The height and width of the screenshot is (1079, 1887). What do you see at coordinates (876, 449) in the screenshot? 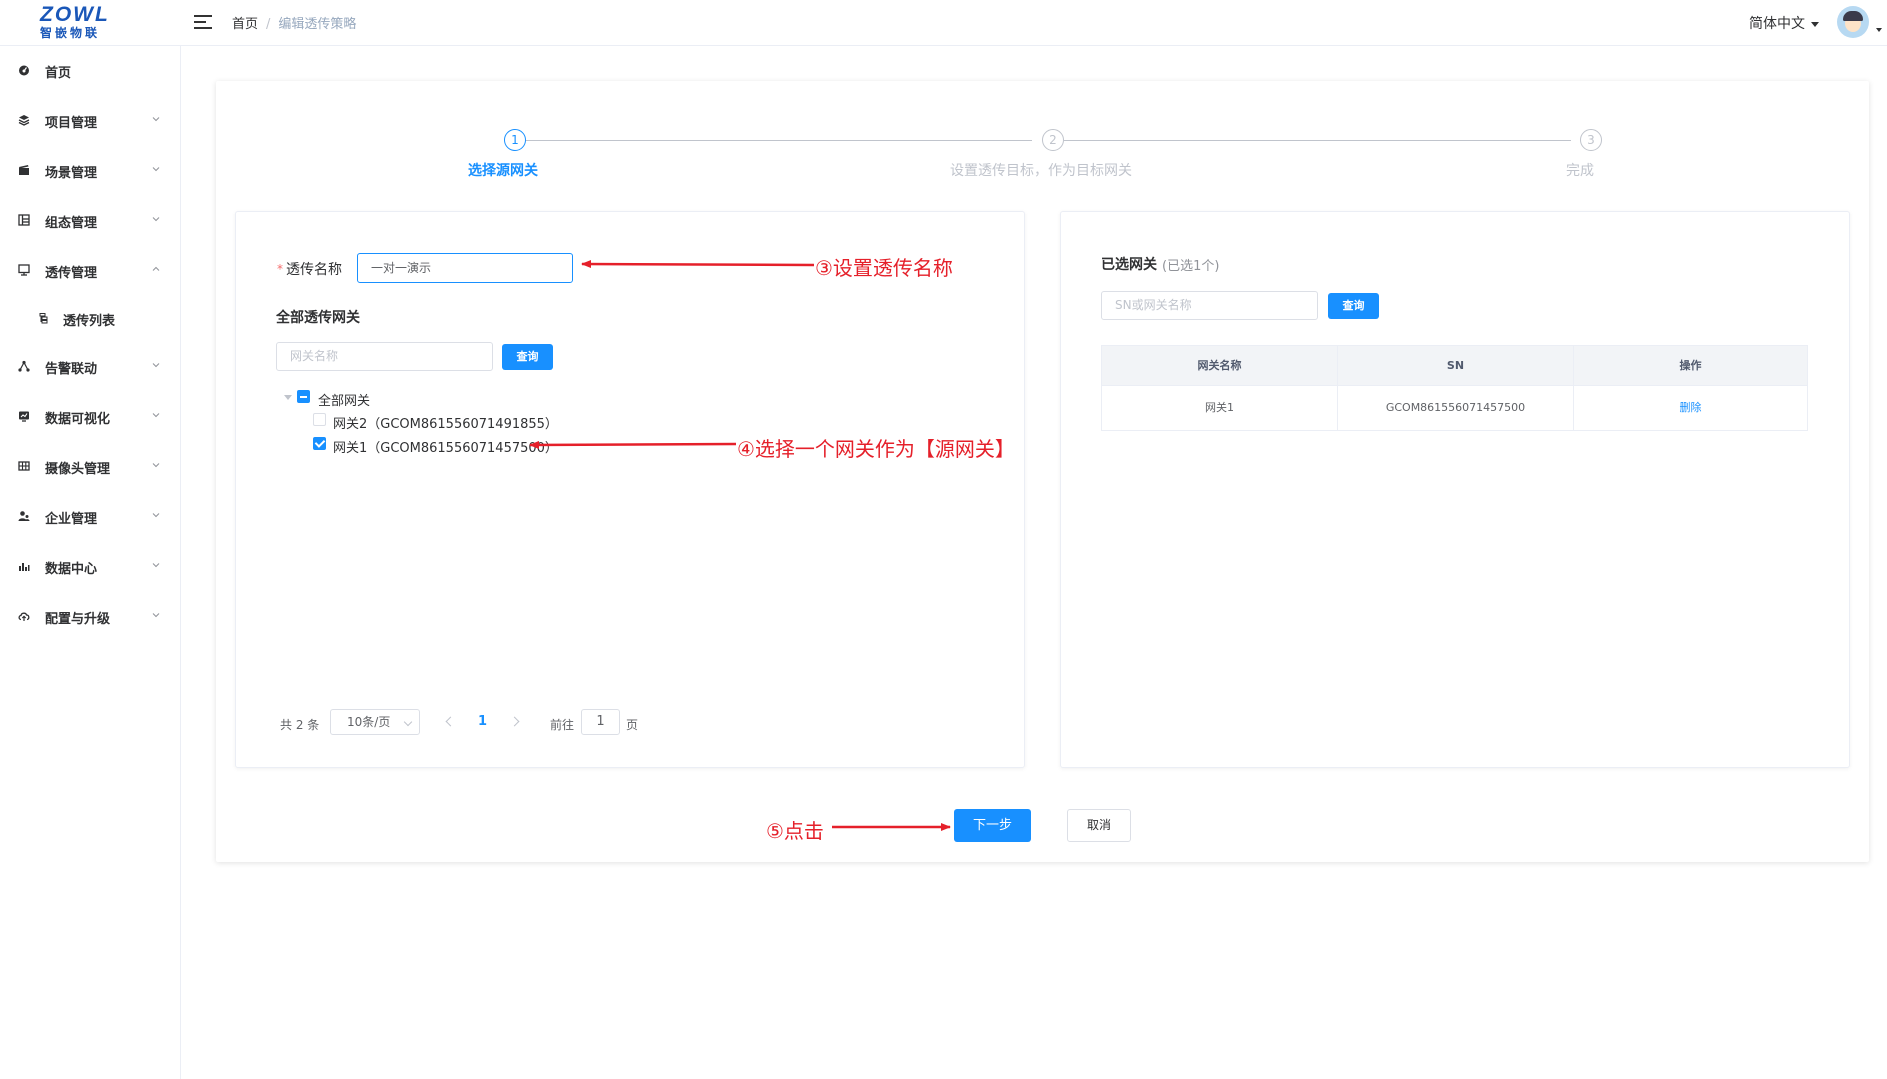
I see `annotation-step-4: ④选择一个网关作为【源网关】` at bounding box center [876, 449].